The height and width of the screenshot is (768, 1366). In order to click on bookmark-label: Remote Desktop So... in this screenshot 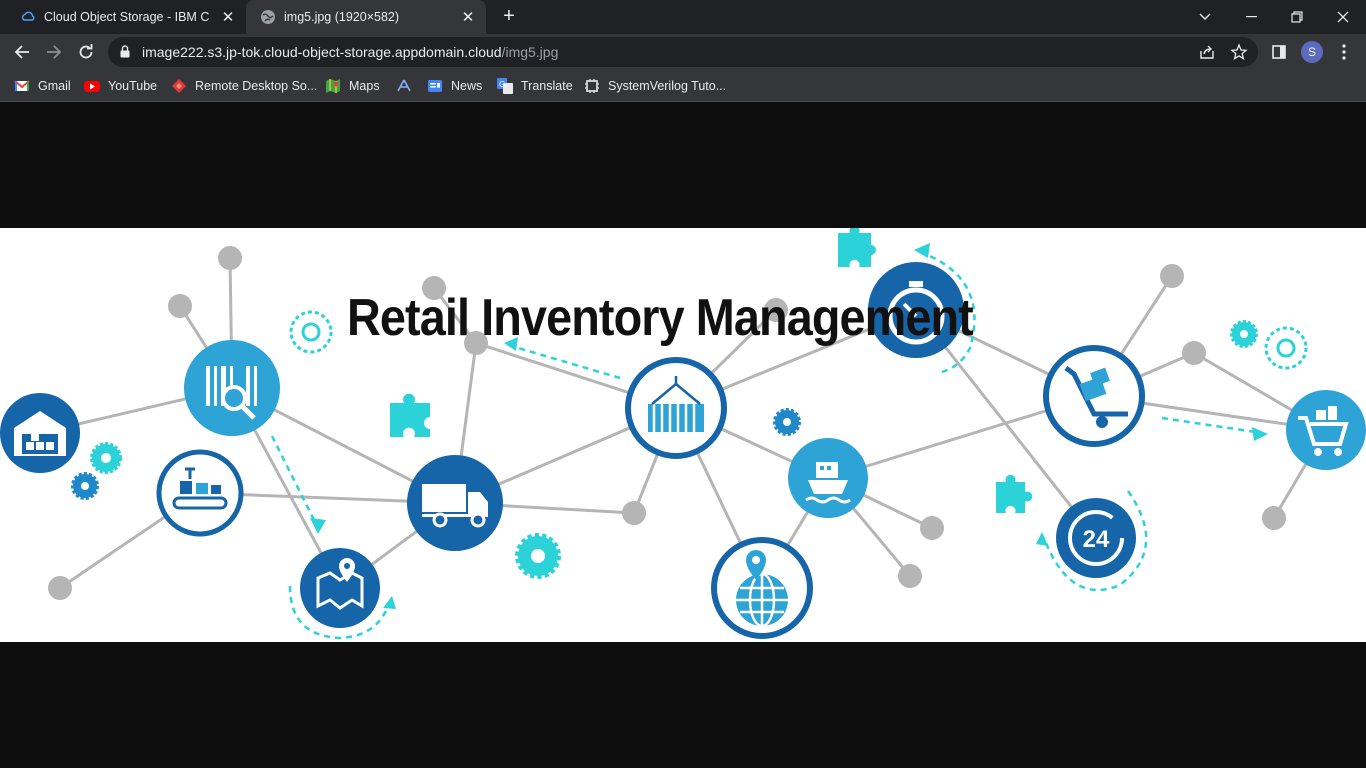, I will do `click(256, 86)`.